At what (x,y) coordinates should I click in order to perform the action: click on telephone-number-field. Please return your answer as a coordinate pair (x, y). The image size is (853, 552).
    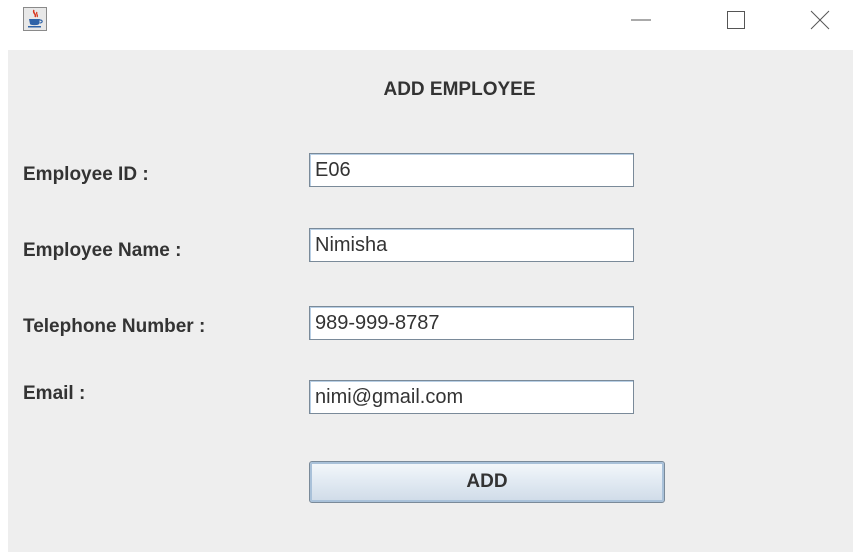
    Looking at the image, I should click on (471, 323).